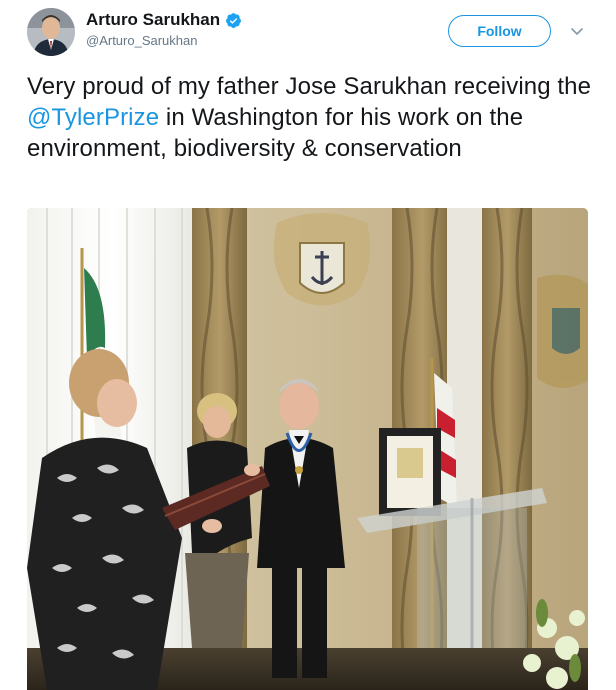 This screenshot has height=690, width=616. What do you see at coordinates (141, 40) in the screenshot?
I see `author-handle: @Arturo_Sarukhan` at bounding box center [141, 40].